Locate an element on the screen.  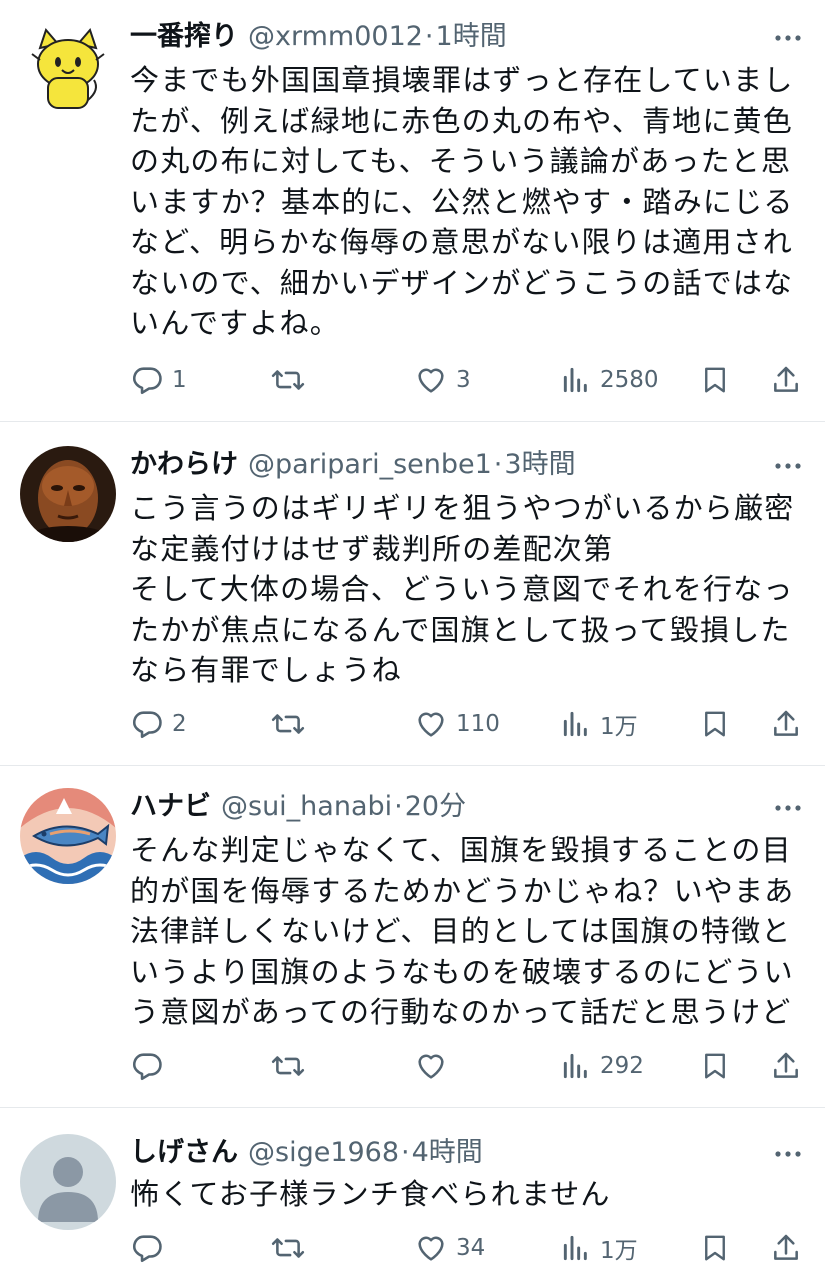
views-button: 292 is located at coordinates (602, 1066).